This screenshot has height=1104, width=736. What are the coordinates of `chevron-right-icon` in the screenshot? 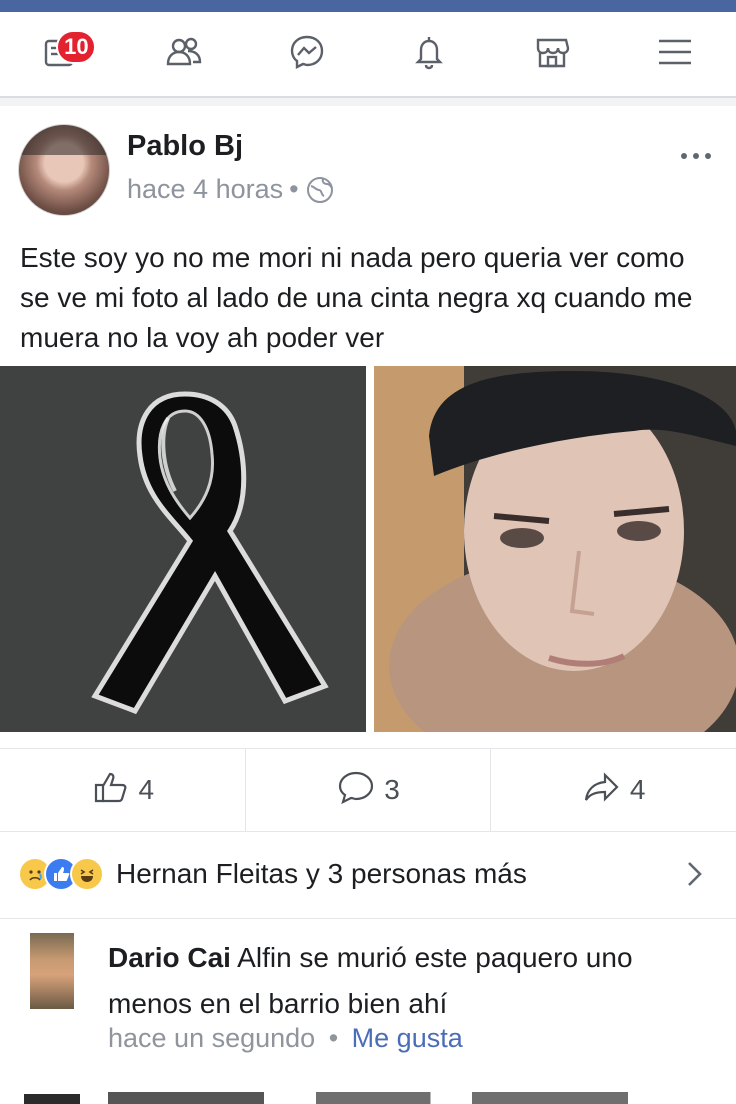 It's located at (695, 874).